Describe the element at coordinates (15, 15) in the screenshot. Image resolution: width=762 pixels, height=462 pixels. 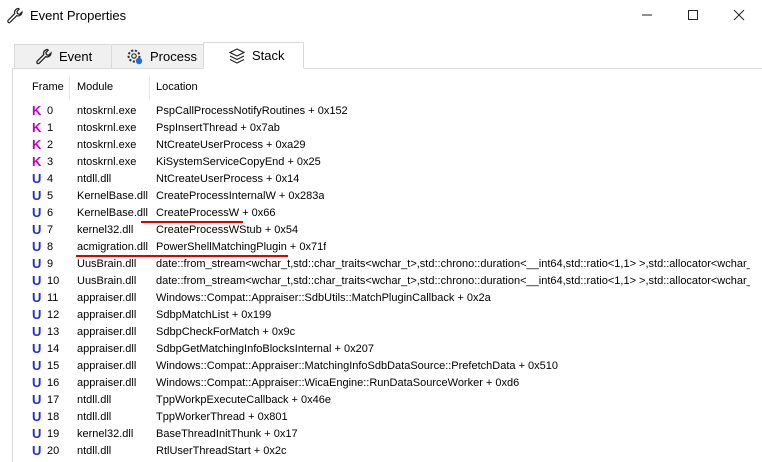
I see `wrench-icon` at that location.